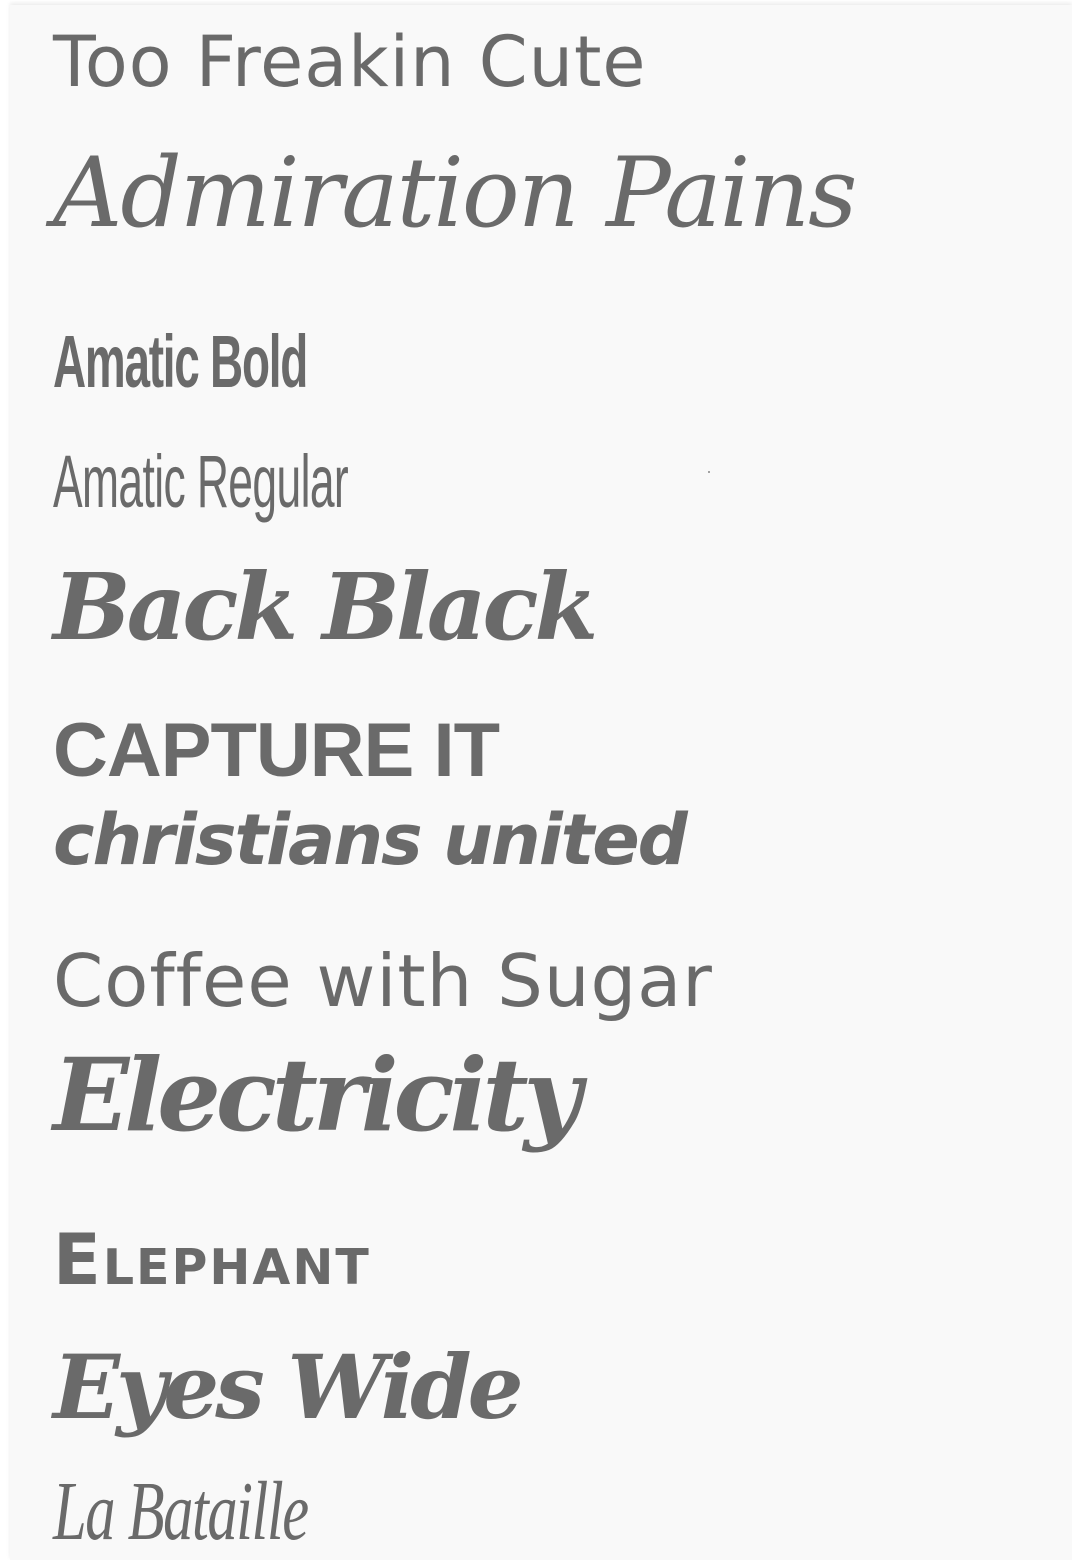 This screenshot has height=1560, width=1072. I want to click on font-item-amatic-regular: Amatic Regular, so click(201, 482).